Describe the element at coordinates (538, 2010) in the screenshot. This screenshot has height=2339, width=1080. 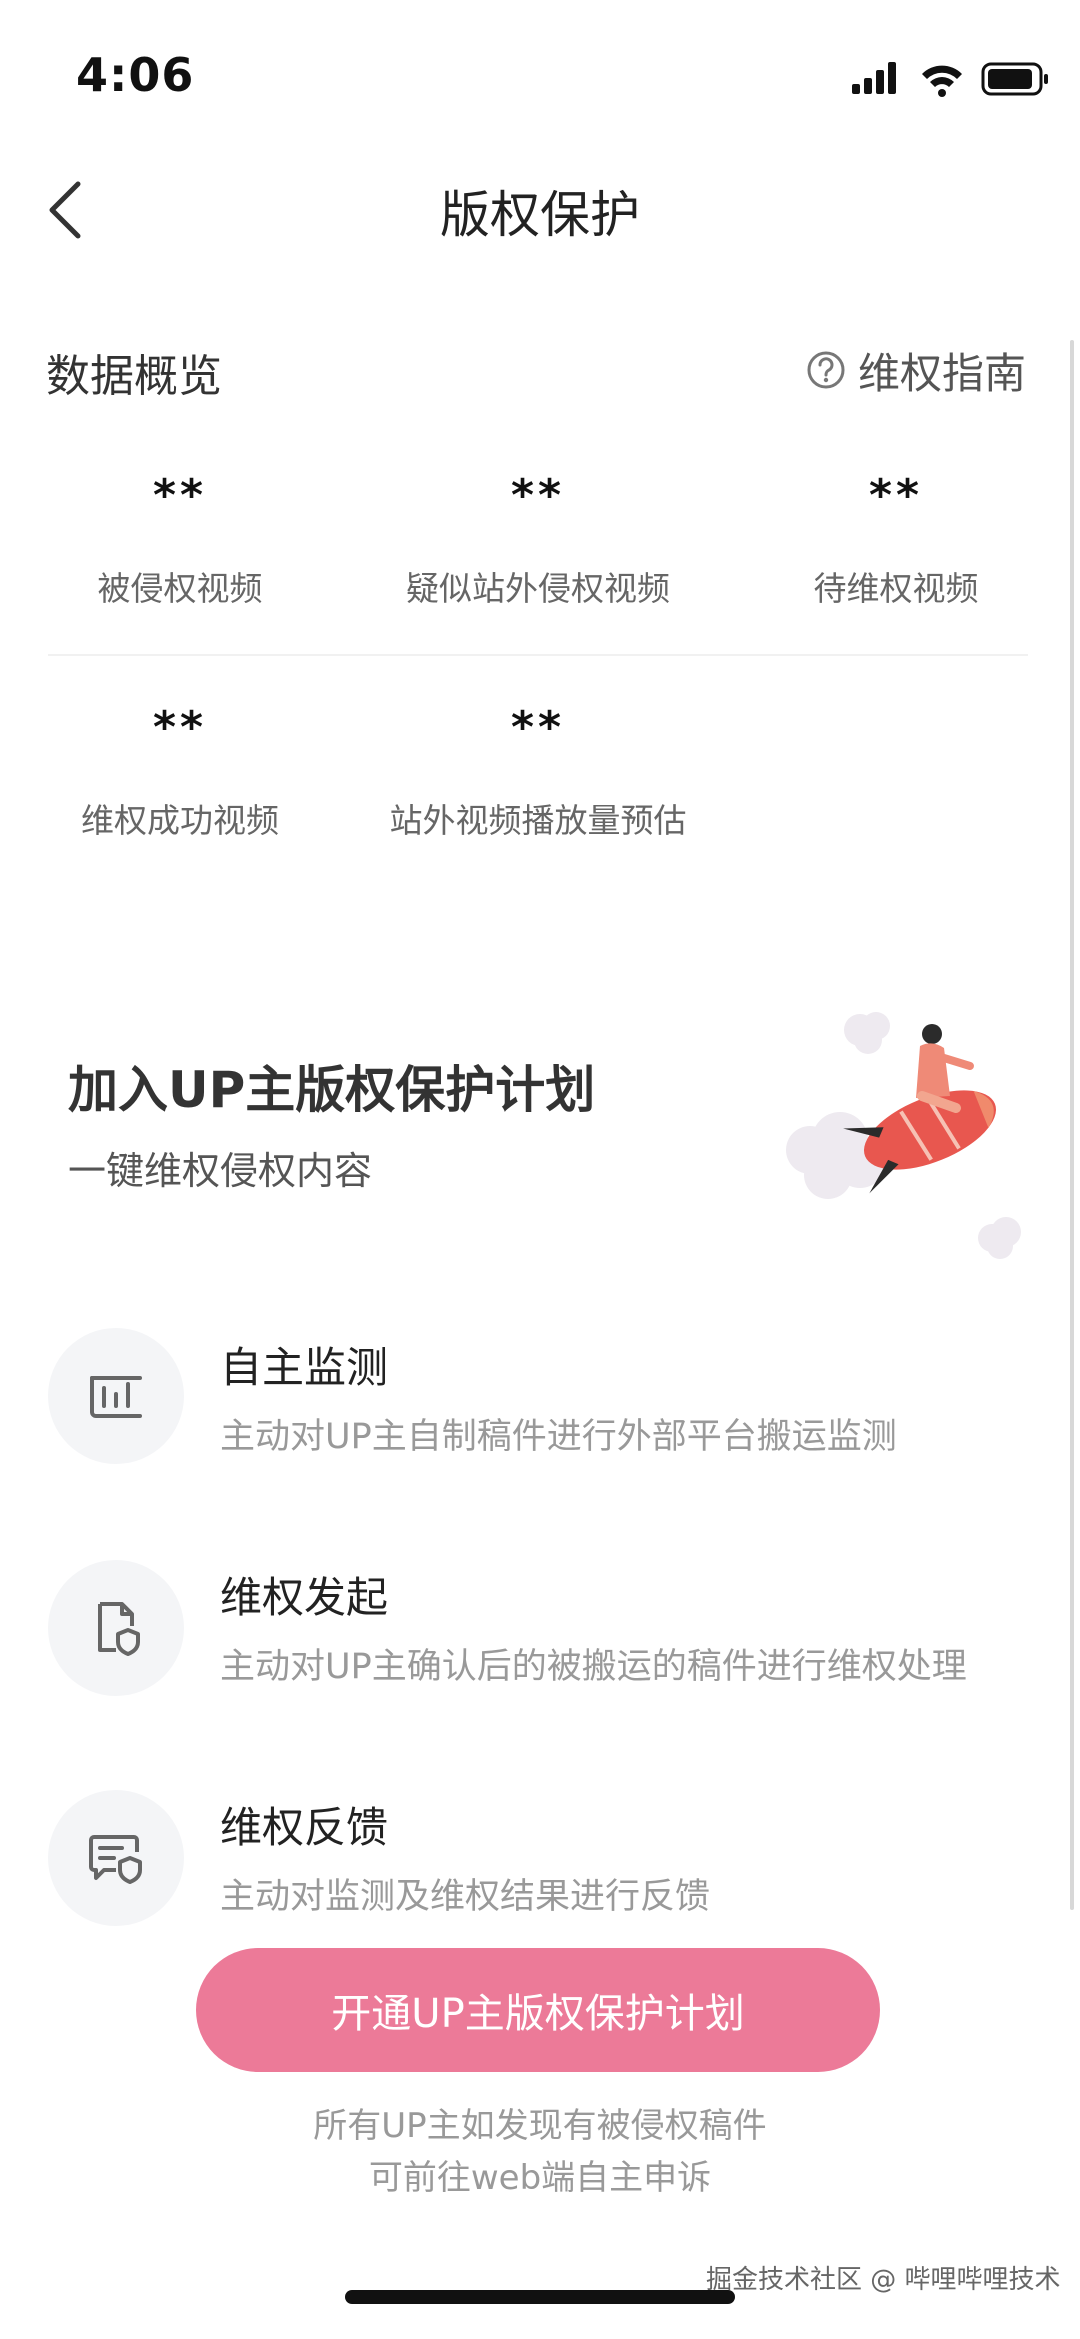
I see `open-protection-plan-button: 开通UP主版权保护计划` at that location.